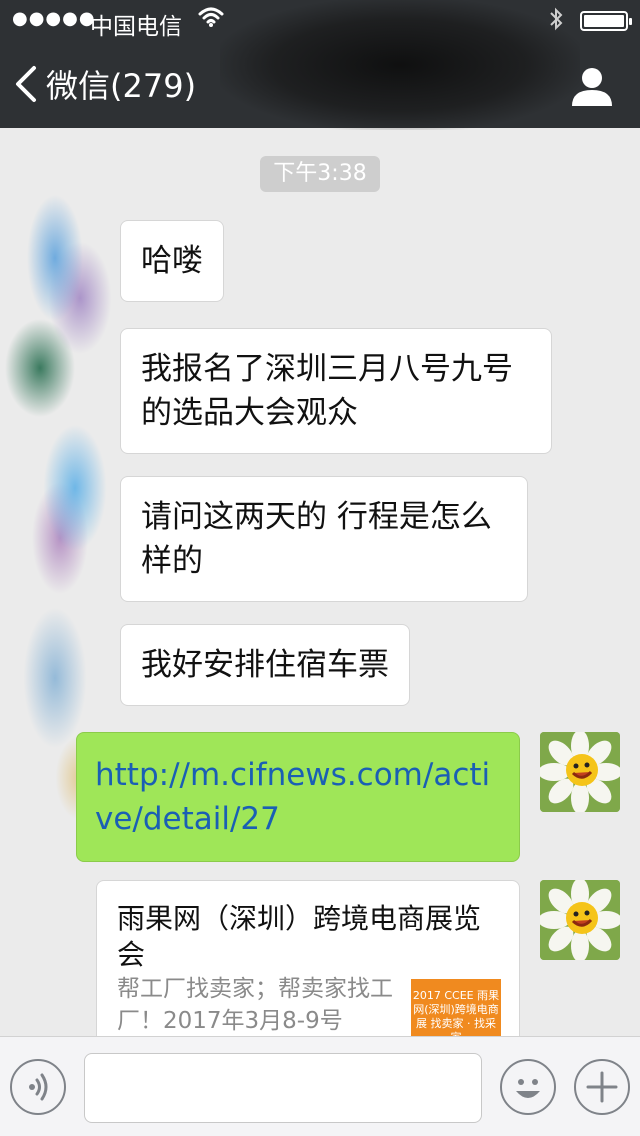 This screenshot has height=1136, width=640. What do you see at coordinates (292, 797) in the screenshot?
I see `message-link: http://m.cifnews.com/active/detail/27` at bounding box center [292, 797].